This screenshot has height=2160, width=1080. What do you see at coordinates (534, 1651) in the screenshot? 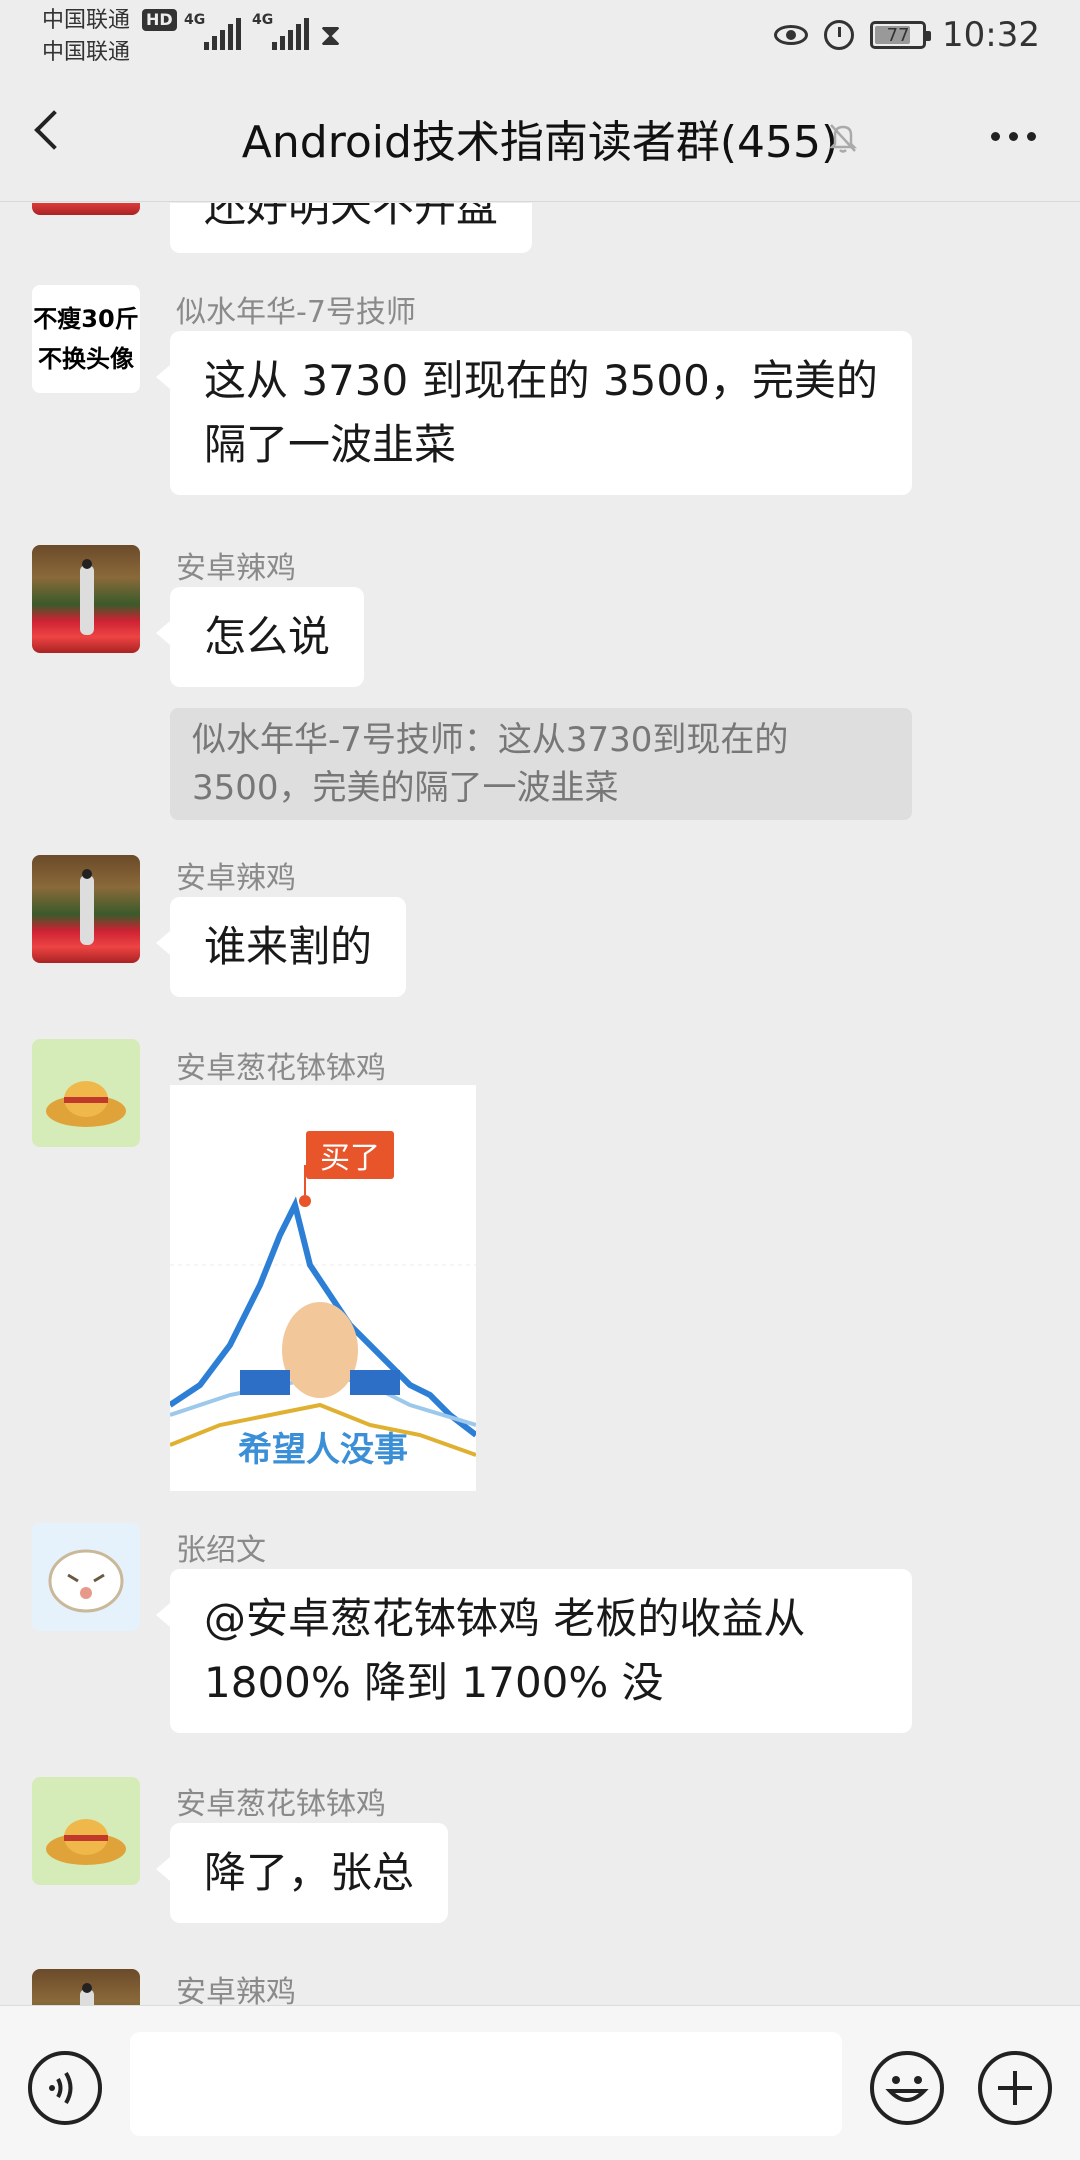
I see `message-bubble: @安卓葱花钵钵鸡 老板的收益从 1800% 降到 1700% 没` at bounding box center [534, 1651].